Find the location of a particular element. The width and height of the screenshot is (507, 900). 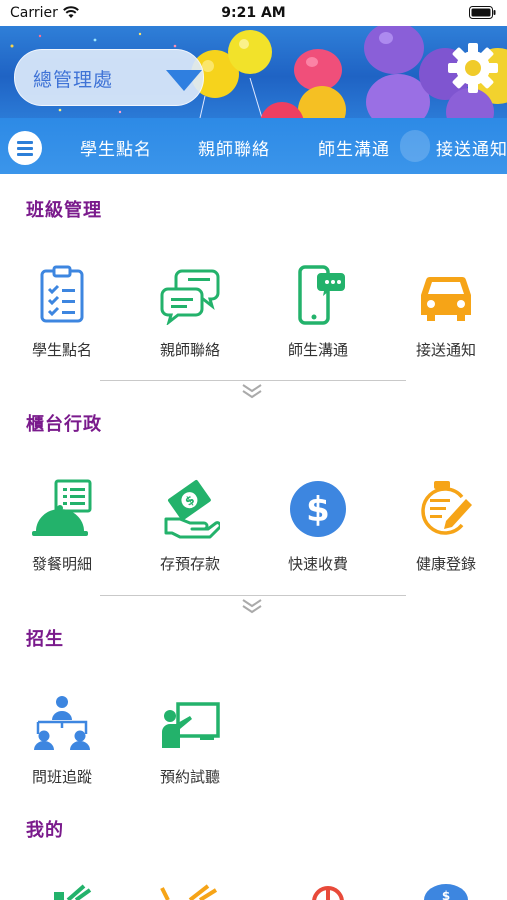

car-icon is located at coordinates (446, 298).